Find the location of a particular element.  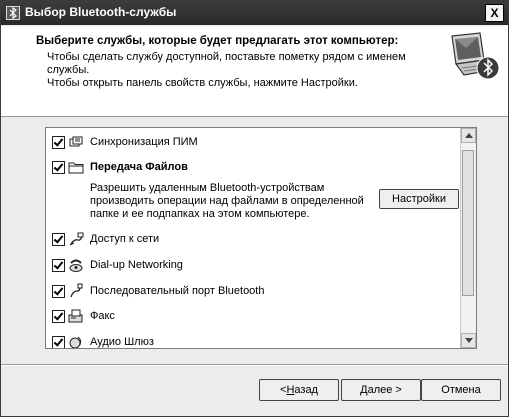

service-label-pim-sync: Синхронизация ПИМ is located at coordinates (144, 142).